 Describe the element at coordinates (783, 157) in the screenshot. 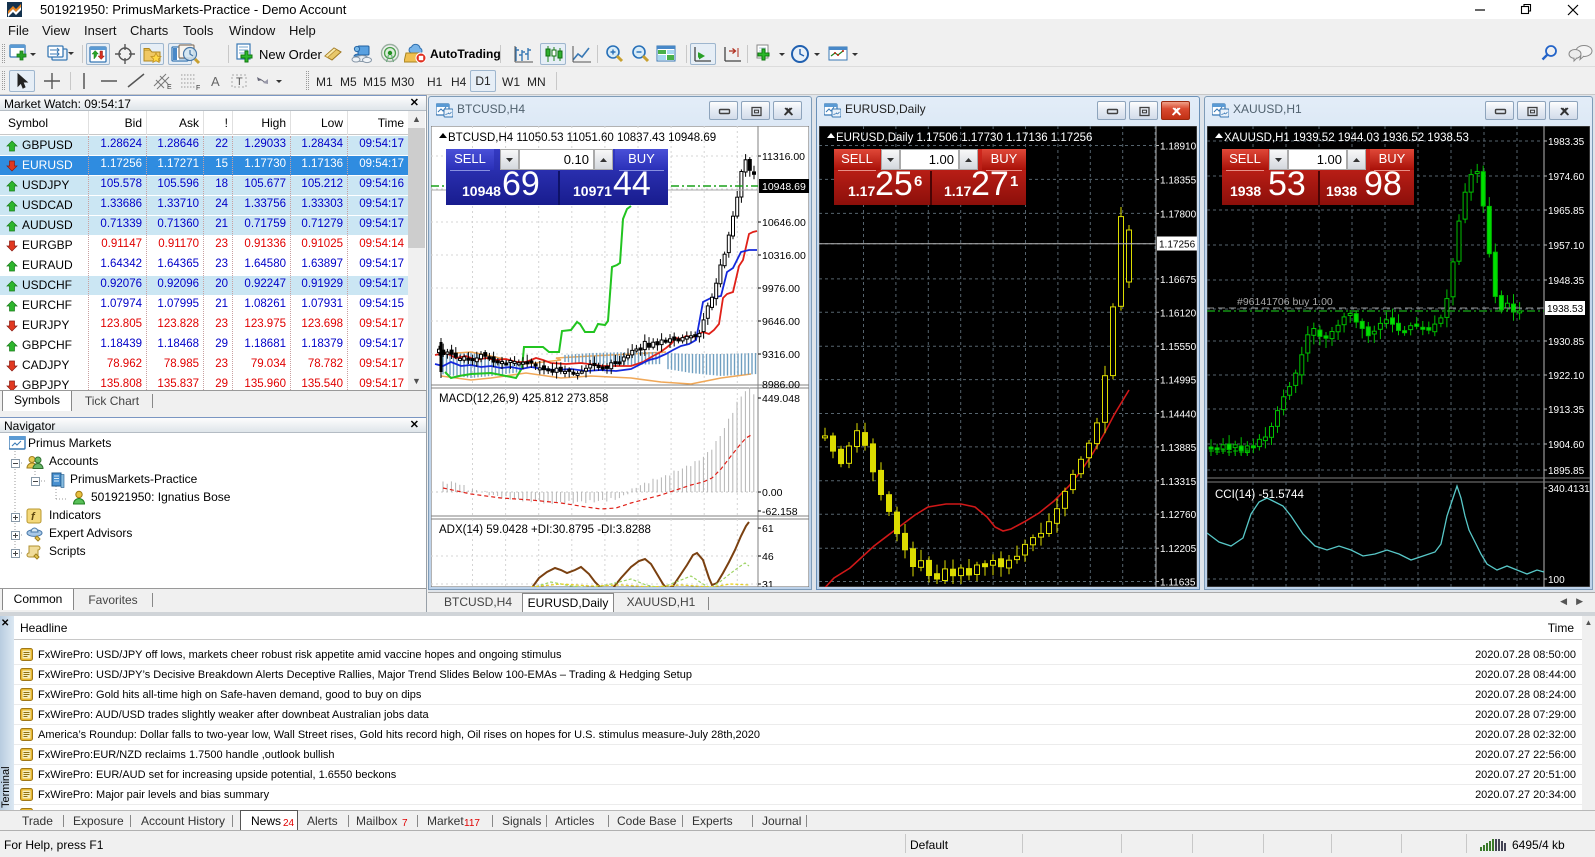

I see `svg-text: 11316.00` at that location.